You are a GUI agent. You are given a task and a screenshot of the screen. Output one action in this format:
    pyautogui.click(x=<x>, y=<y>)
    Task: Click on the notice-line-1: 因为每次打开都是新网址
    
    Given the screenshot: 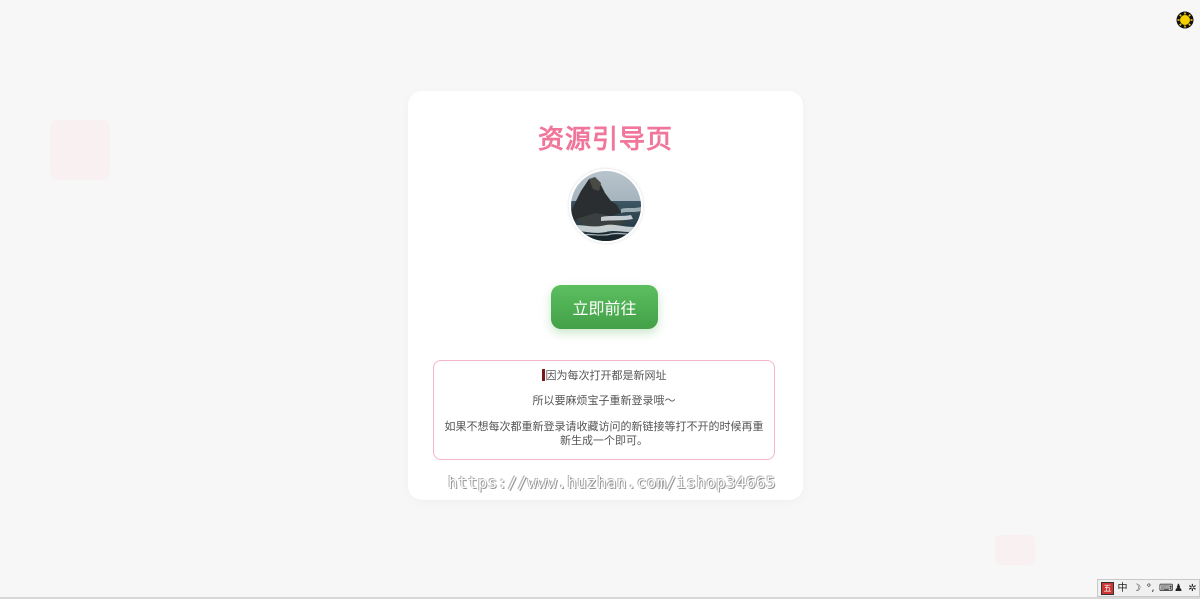 What is the action you would take?
    pyautogui.click(x=604, y=376)
    